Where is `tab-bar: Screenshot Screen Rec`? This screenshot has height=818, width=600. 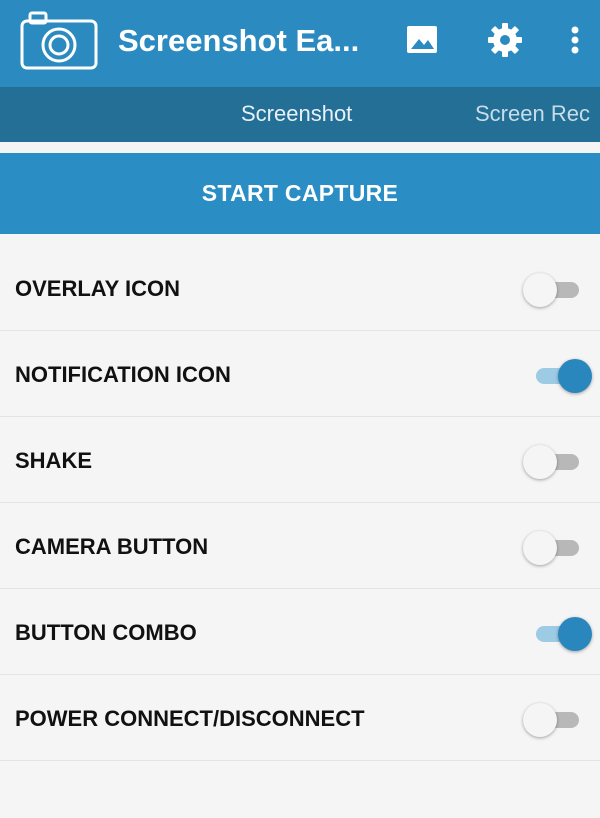 tab-bar: Screenshot Screen Rec is located at coordinates (300, 114).